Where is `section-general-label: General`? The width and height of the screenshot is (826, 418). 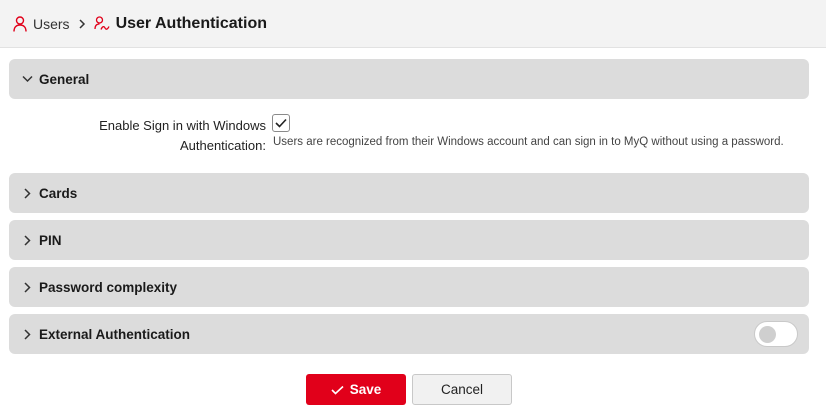 section-general-label: General is located at coordinates (64, 79).